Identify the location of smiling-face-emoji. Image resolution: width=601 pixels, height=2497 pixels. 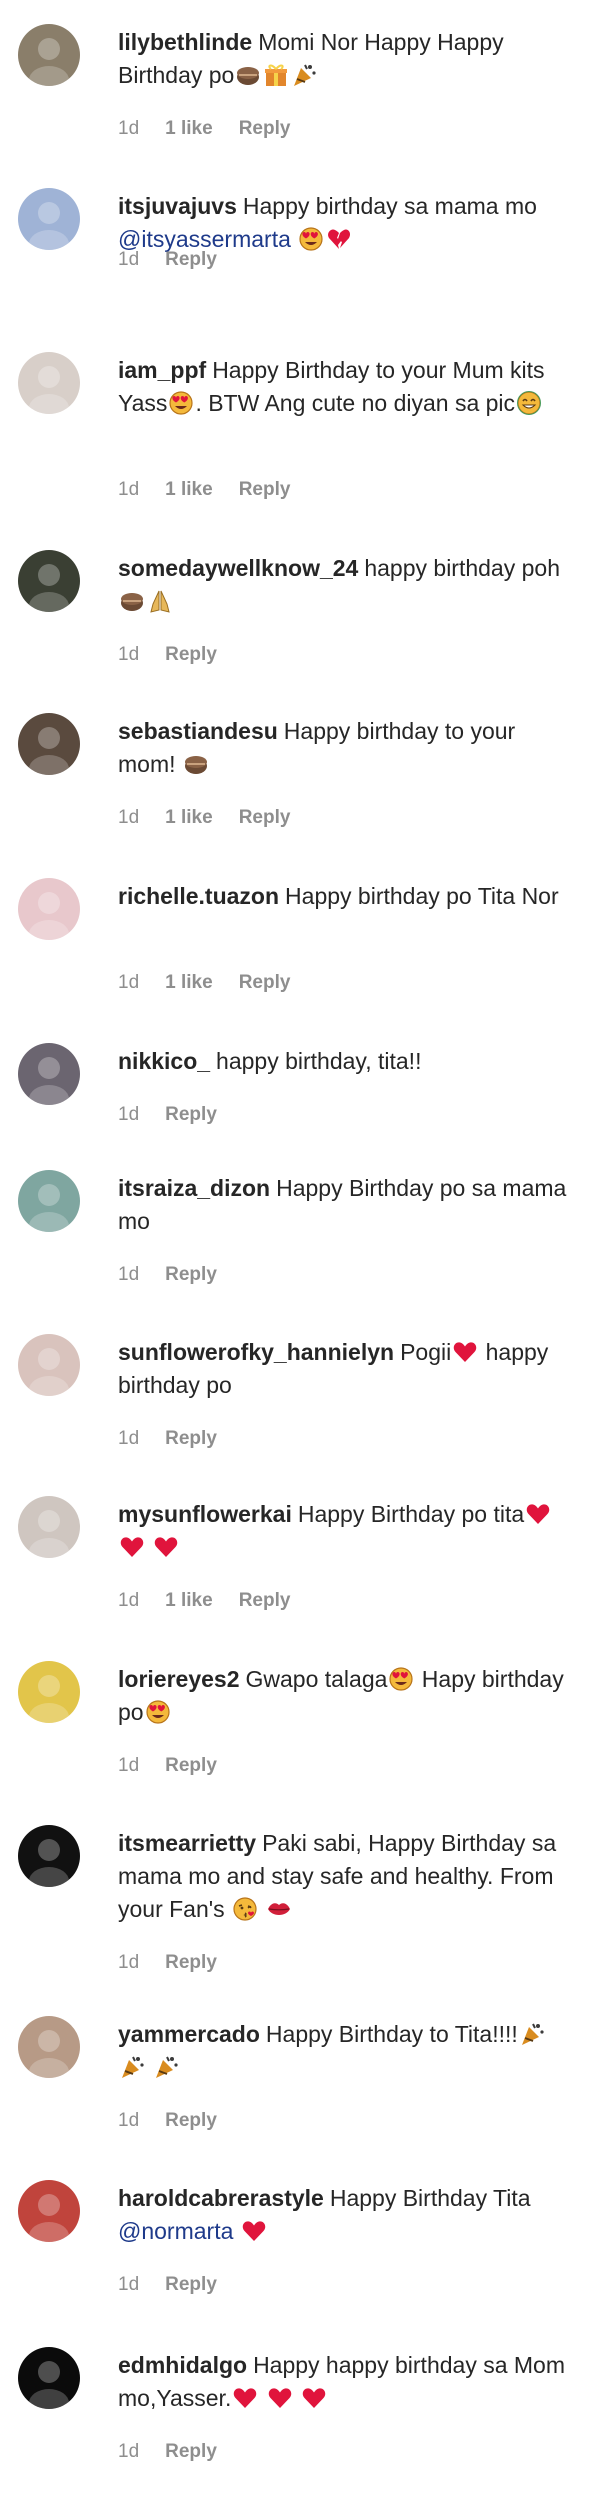
(529, 403).